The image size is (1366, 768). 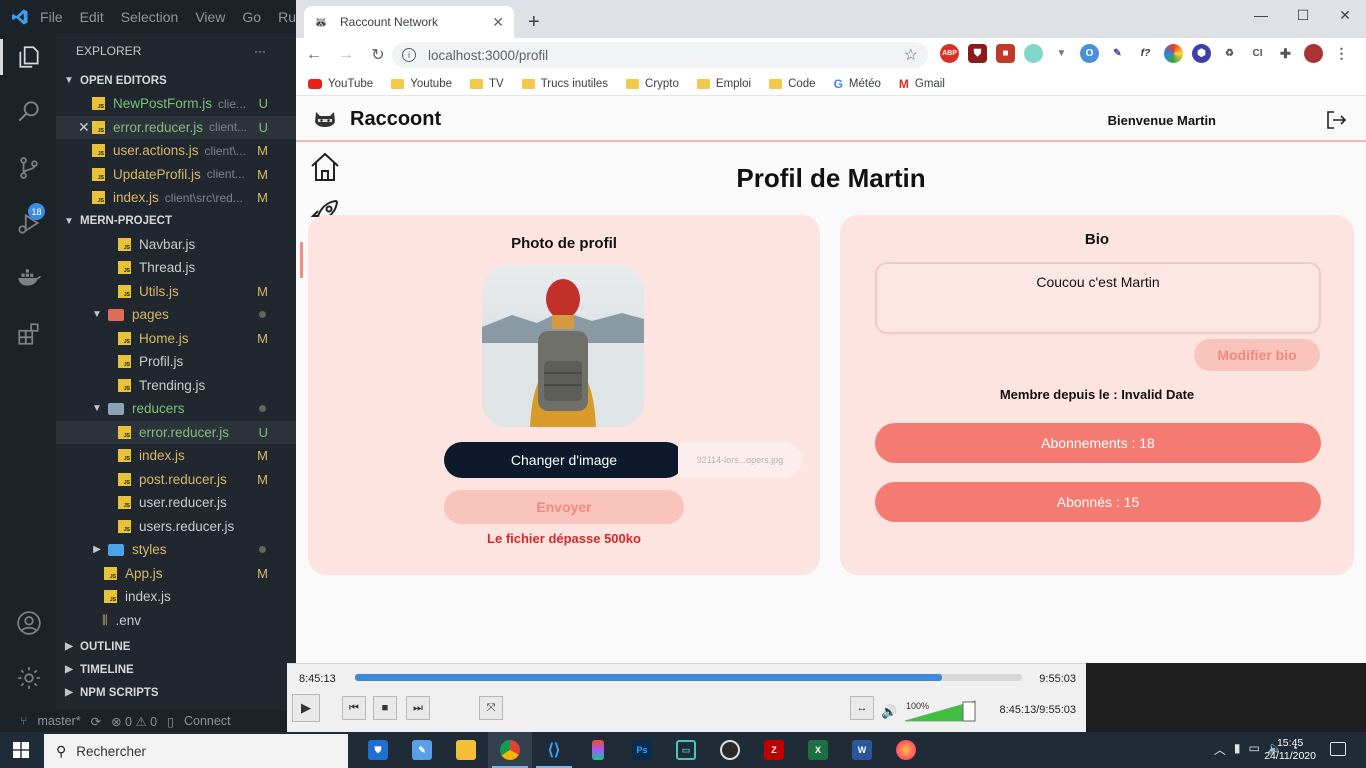 I want to click on taskbar-app-excel: X, so click(x=818, y=750).